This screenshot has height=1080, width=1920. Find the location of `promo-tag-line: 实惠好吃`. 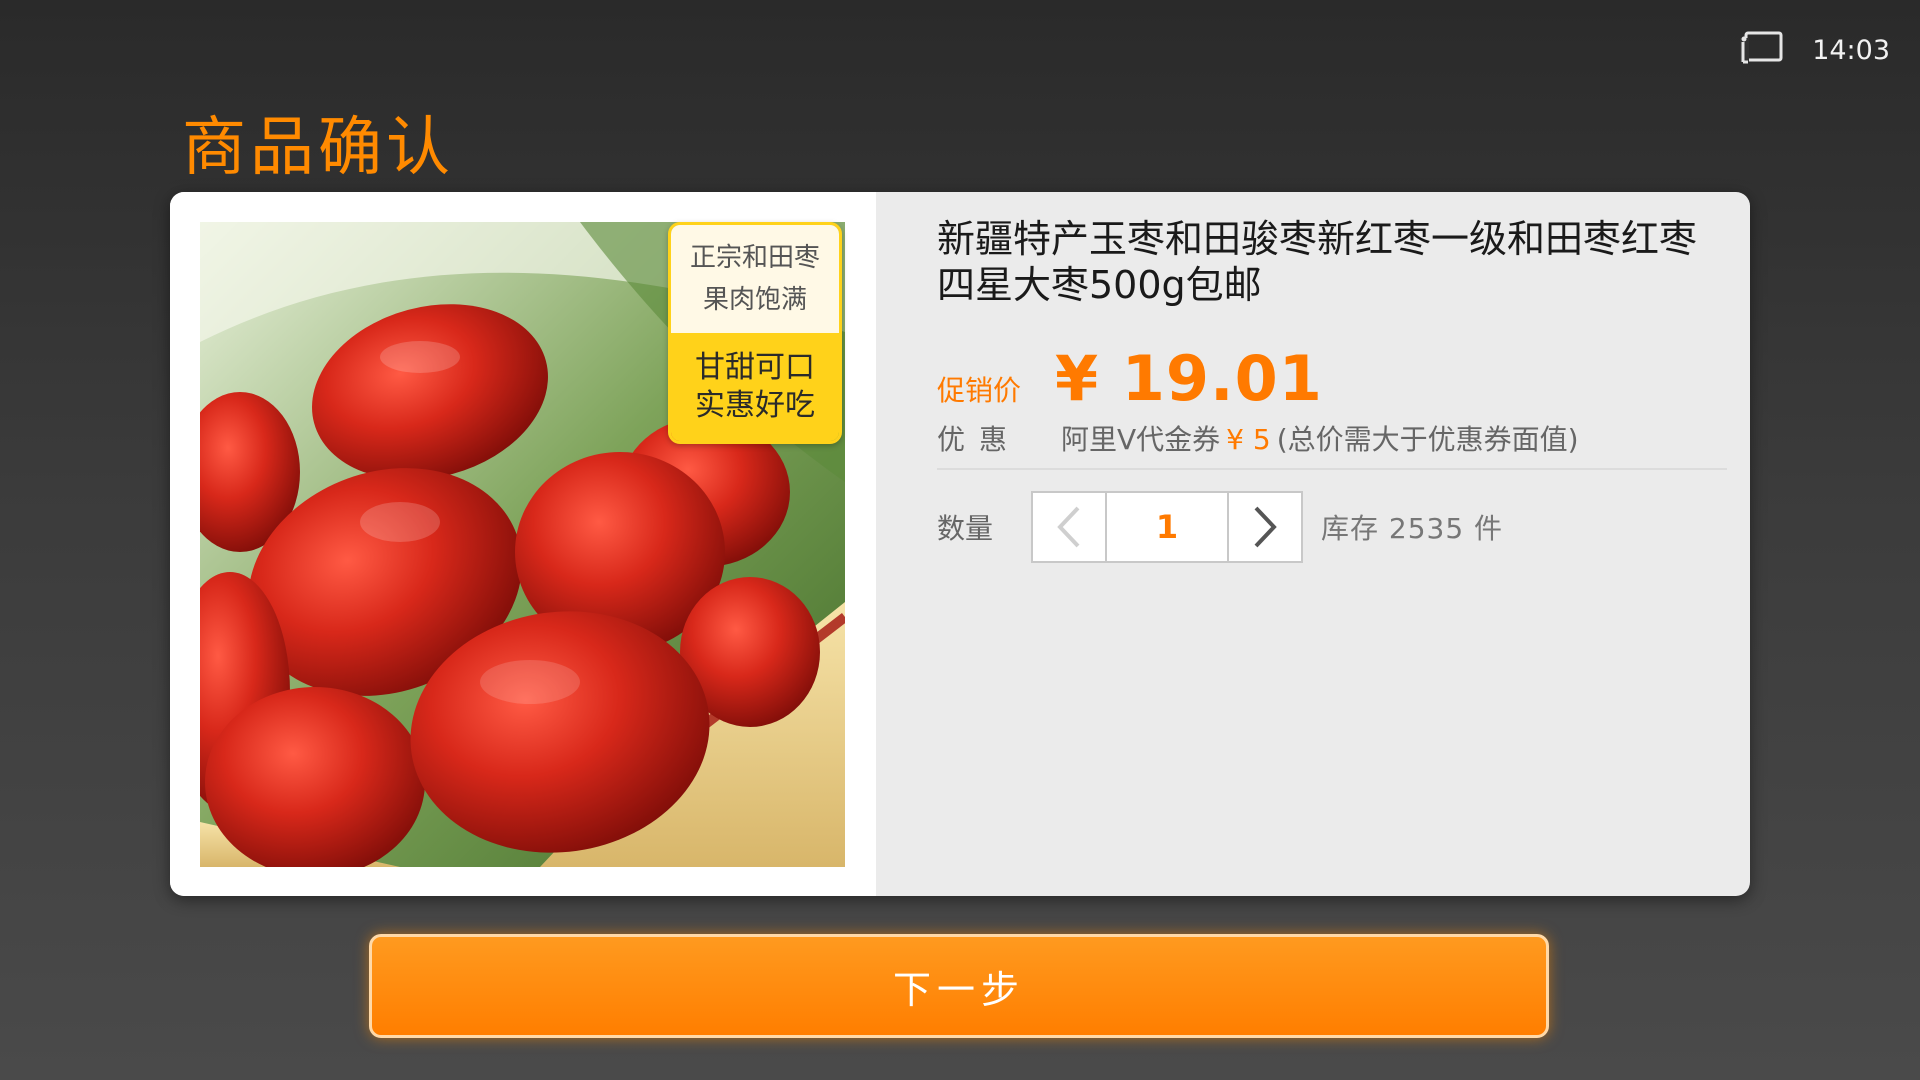

promo-tag-line: 实惠好吃 is located at coordinates (755, 405).